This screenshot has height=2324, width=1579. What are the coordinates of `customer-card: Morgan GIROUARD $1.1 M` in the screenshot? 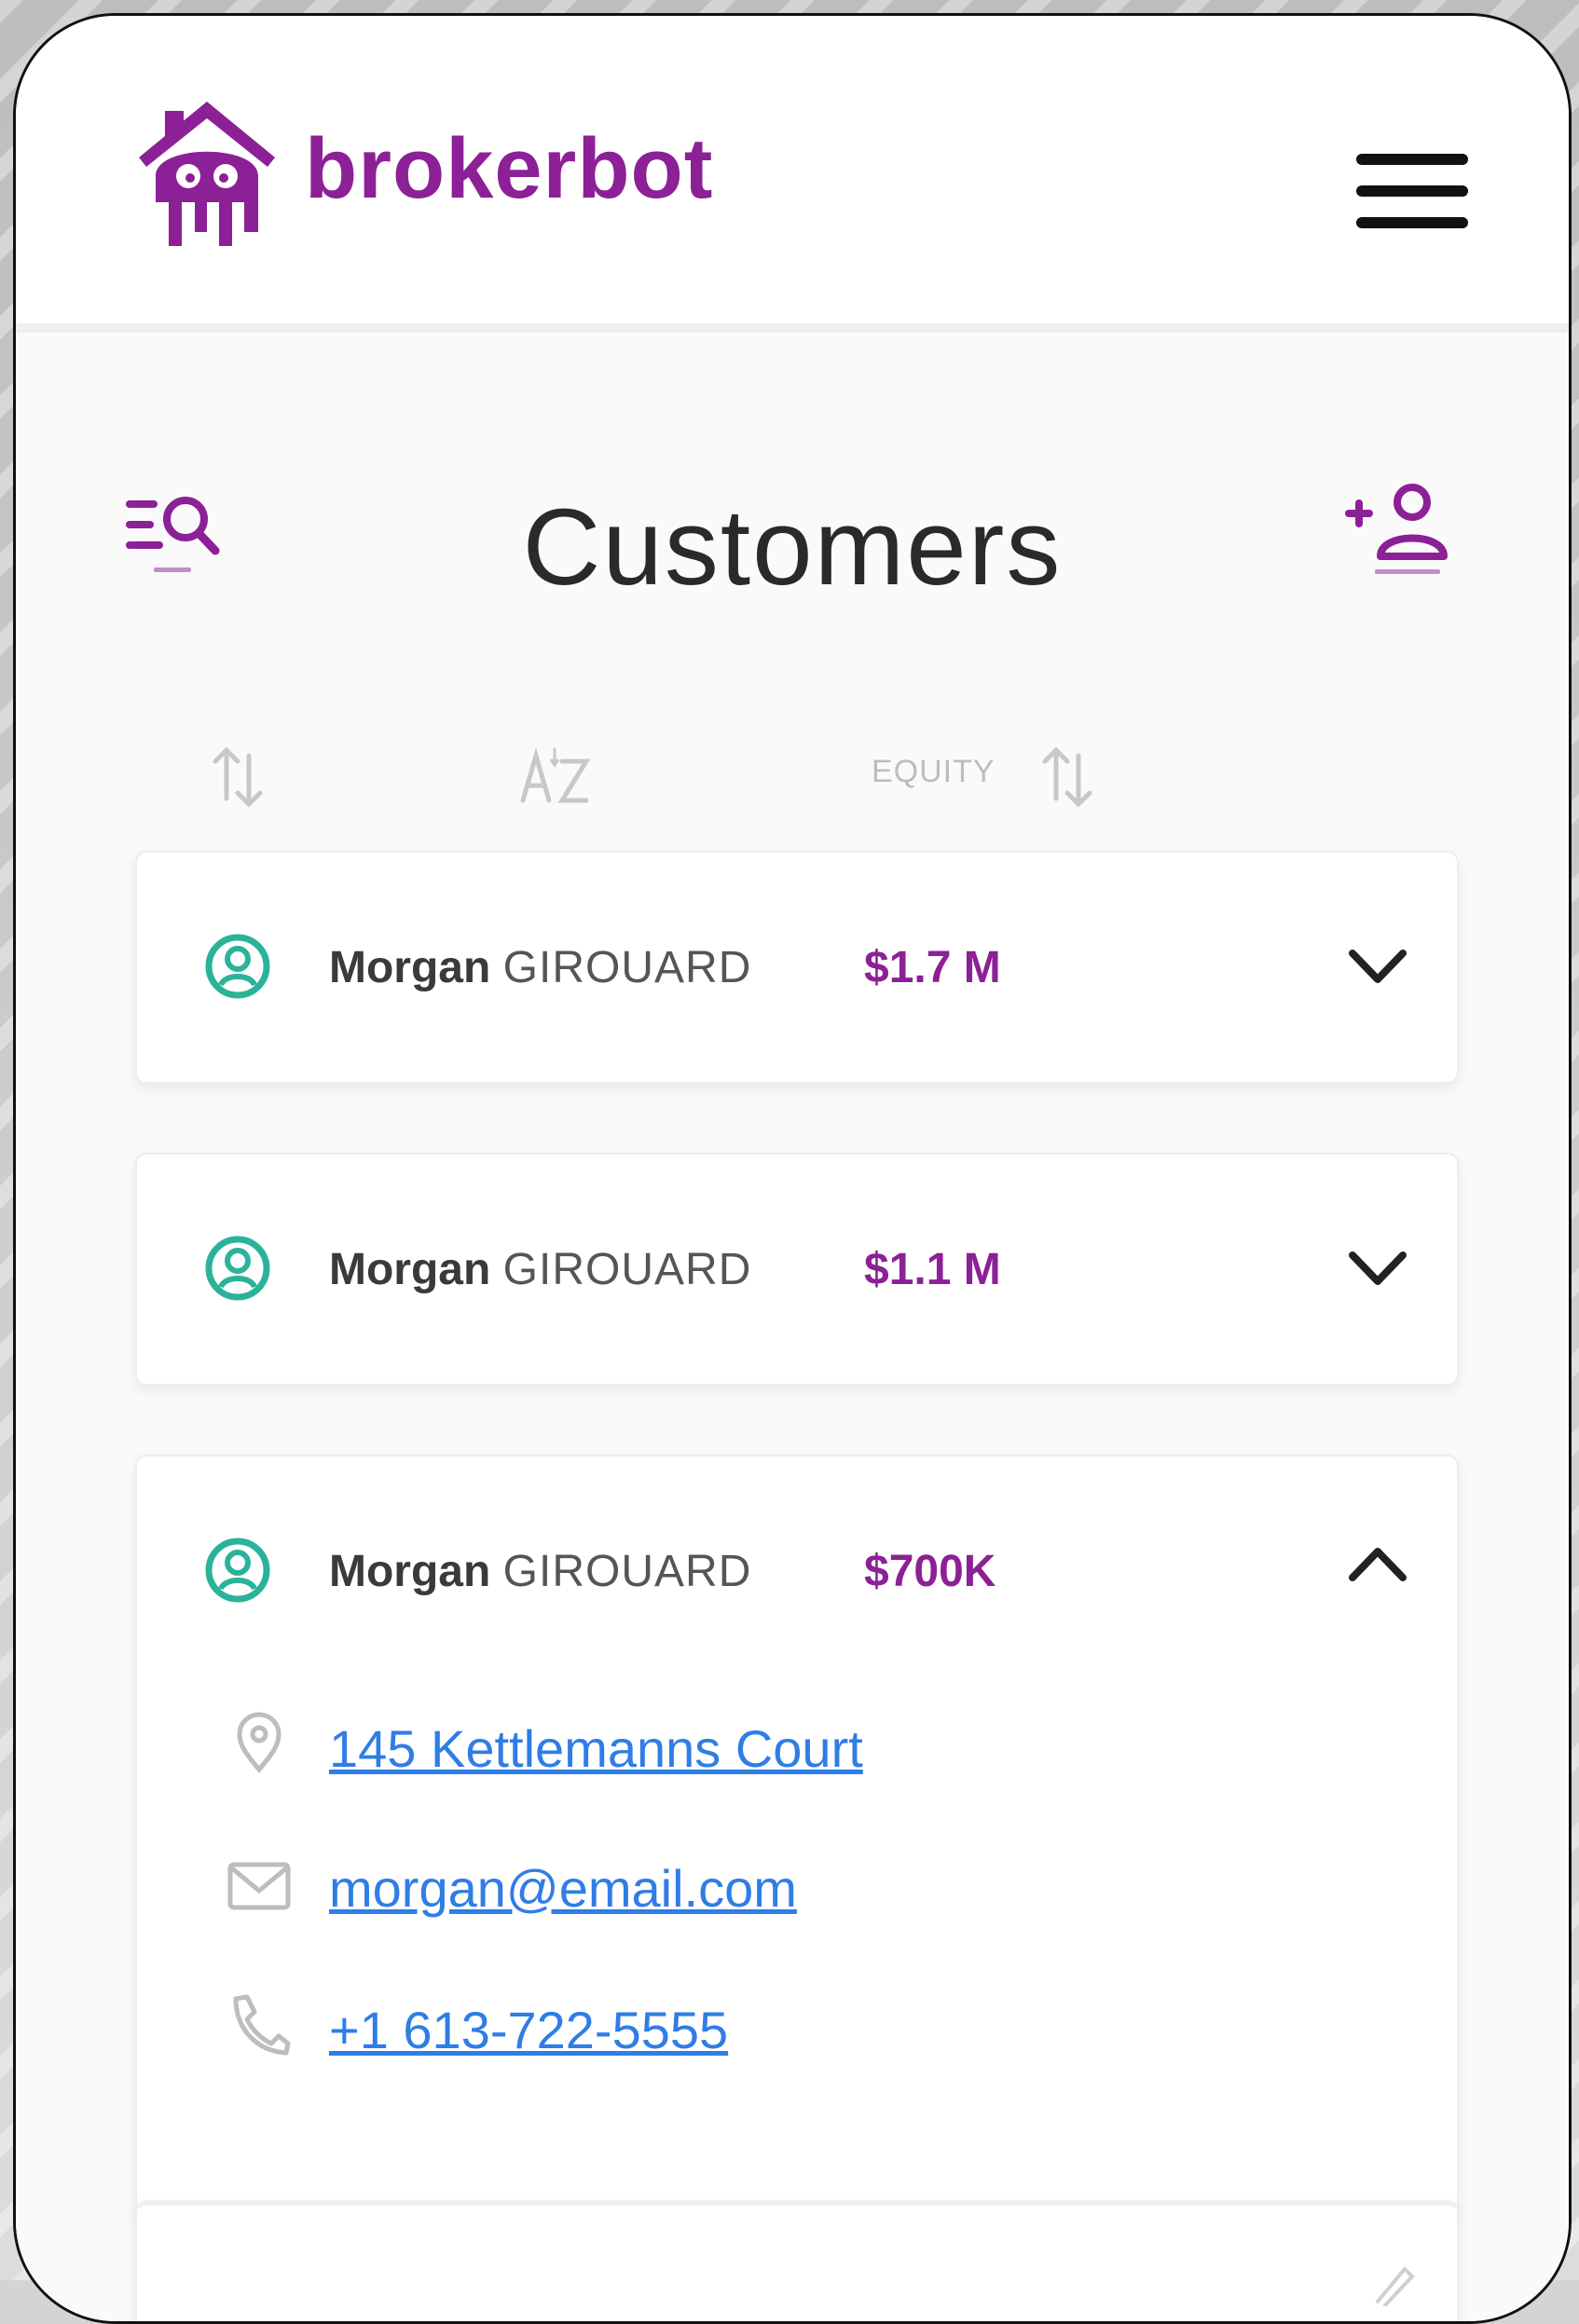 It's located at (797, 1269).